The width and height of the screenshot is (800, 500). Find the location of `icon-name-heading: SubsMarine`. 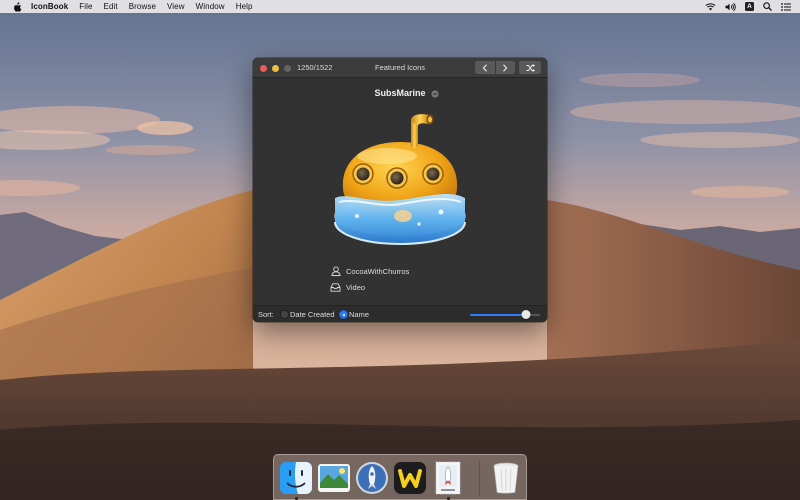

icon-name-heading: SubsMarine is located at coordinates (400, 93).